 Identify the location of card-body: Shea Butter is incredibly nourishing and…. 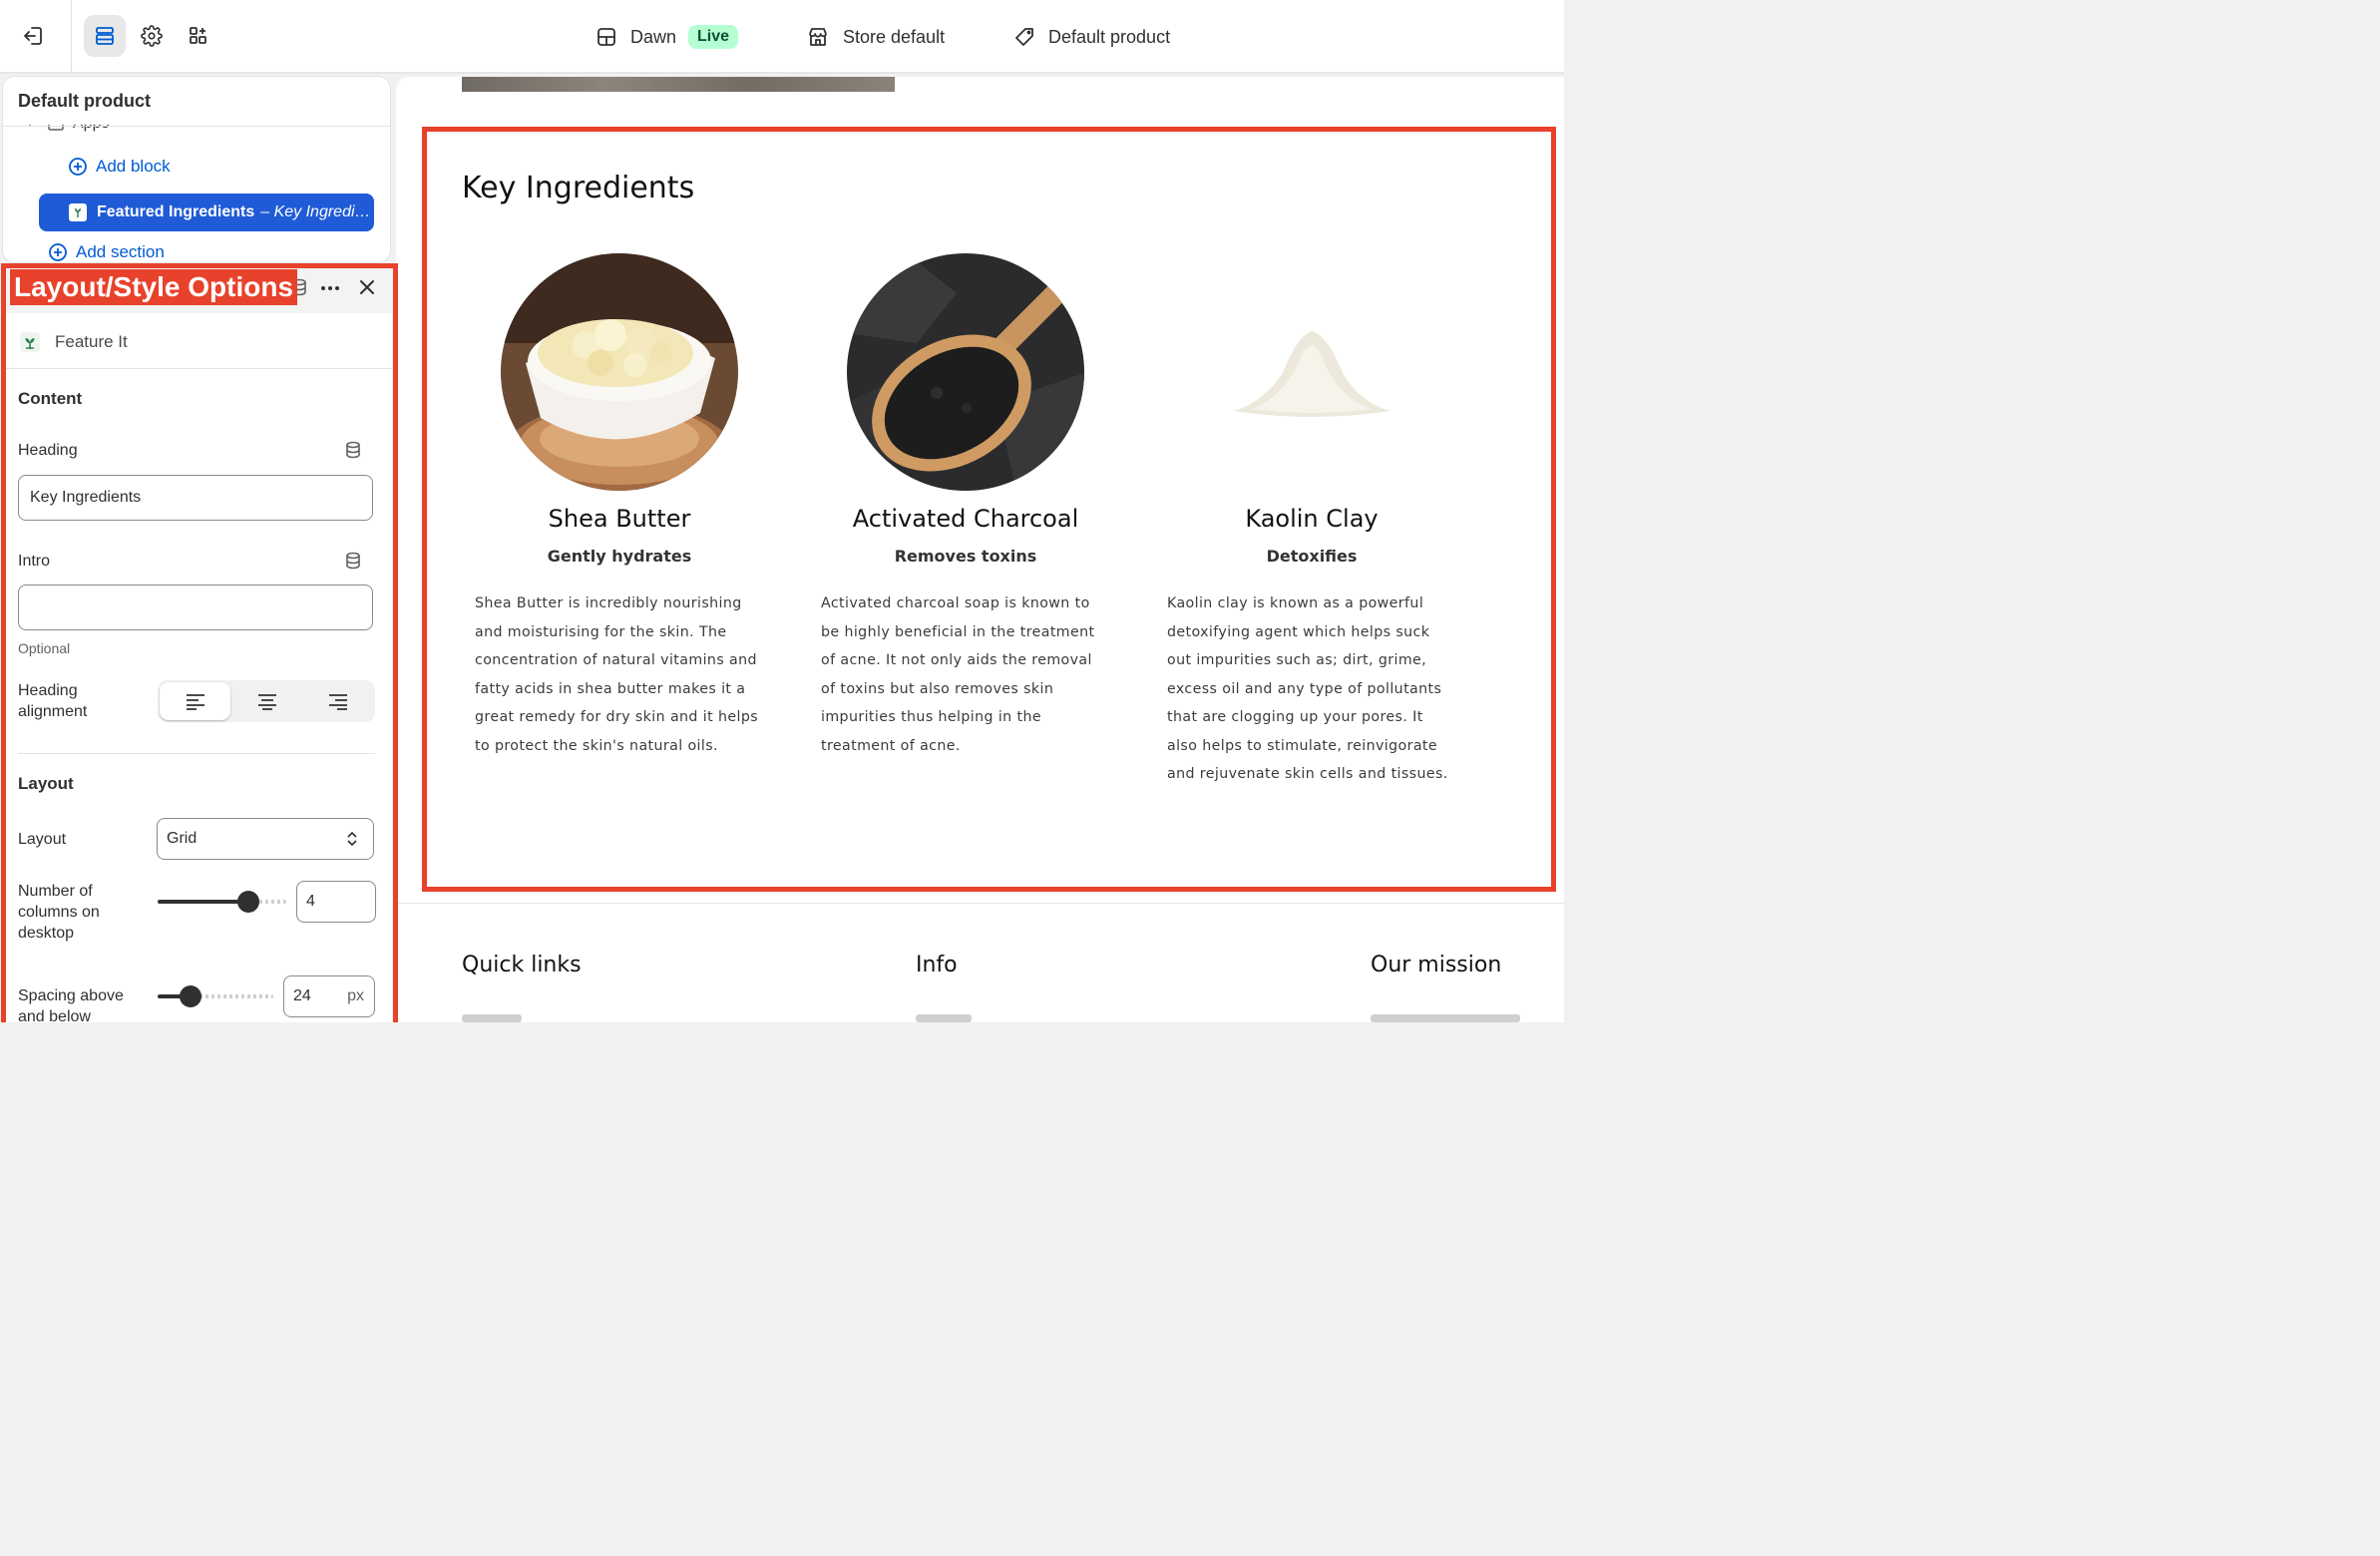
(617, 674).